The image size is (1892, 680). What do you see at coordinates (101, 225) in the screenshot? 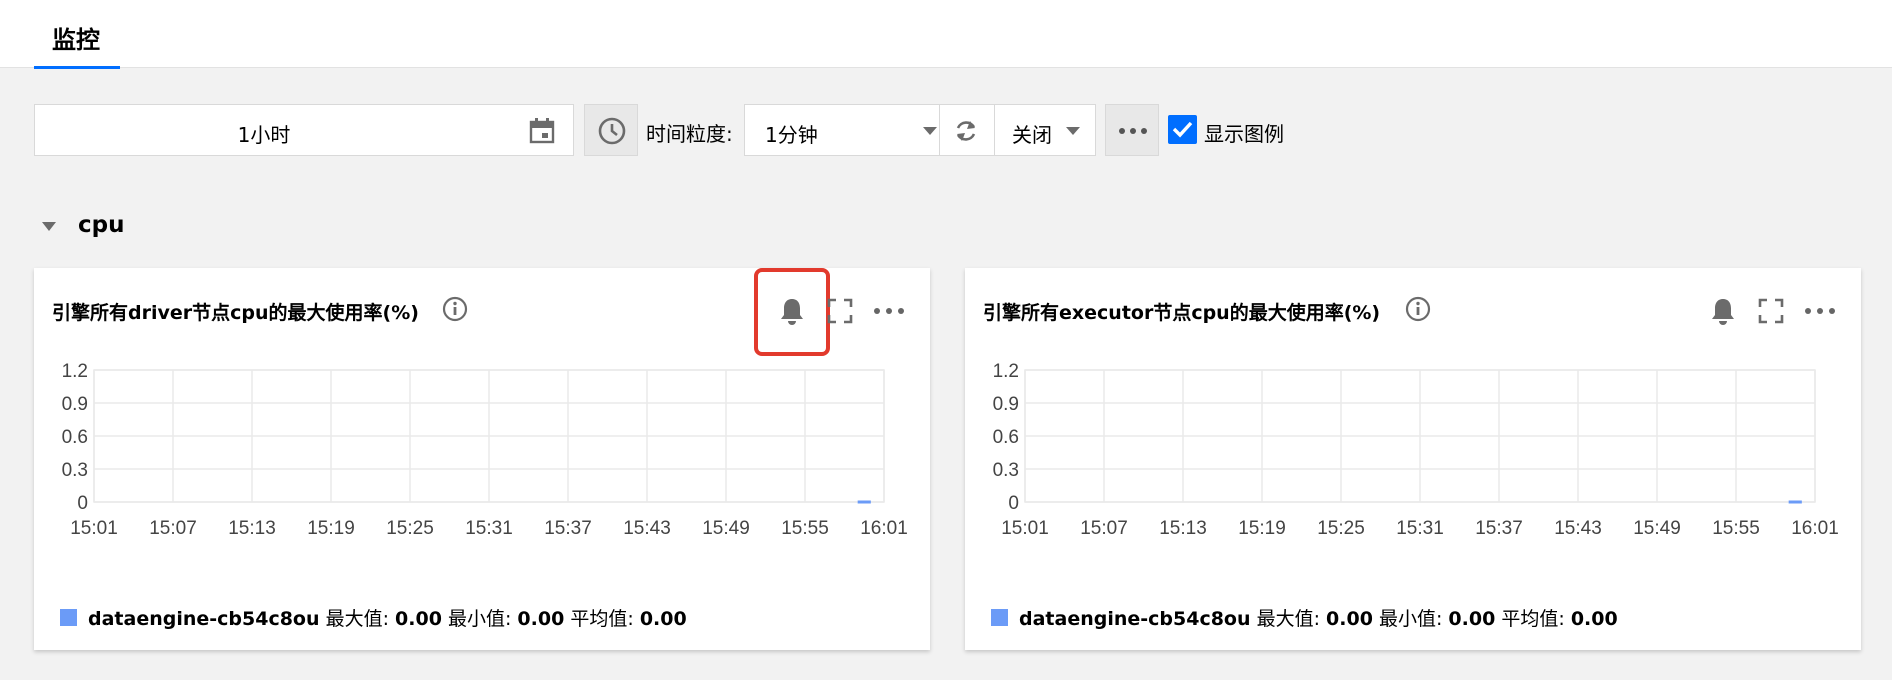
I see `section-title: cpu` at bounding box center [101, 225].